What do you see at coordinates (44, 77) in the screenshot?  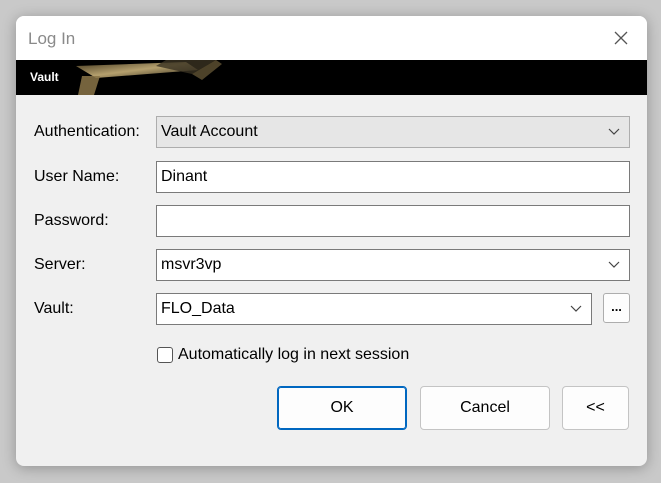 I see `banner-label: Vault` at bounding box center [44, 77].